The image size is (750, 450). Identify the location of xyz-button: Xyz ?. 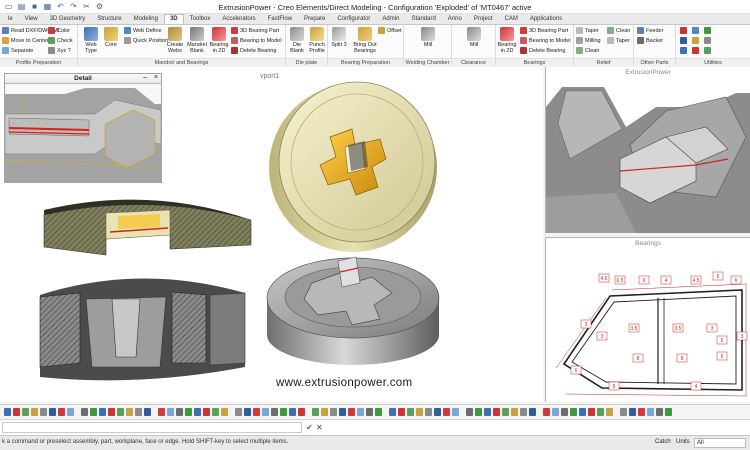
(59, 50).